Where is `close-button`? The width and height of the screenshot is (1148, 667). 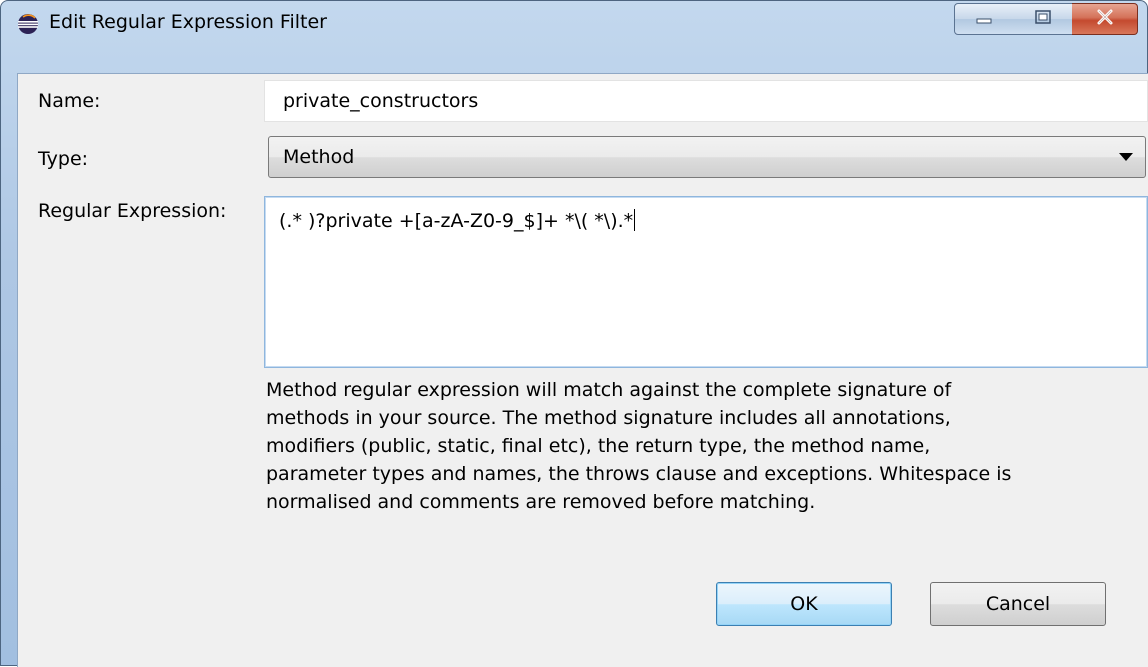 close-button is located at coordinates (1105, 19).